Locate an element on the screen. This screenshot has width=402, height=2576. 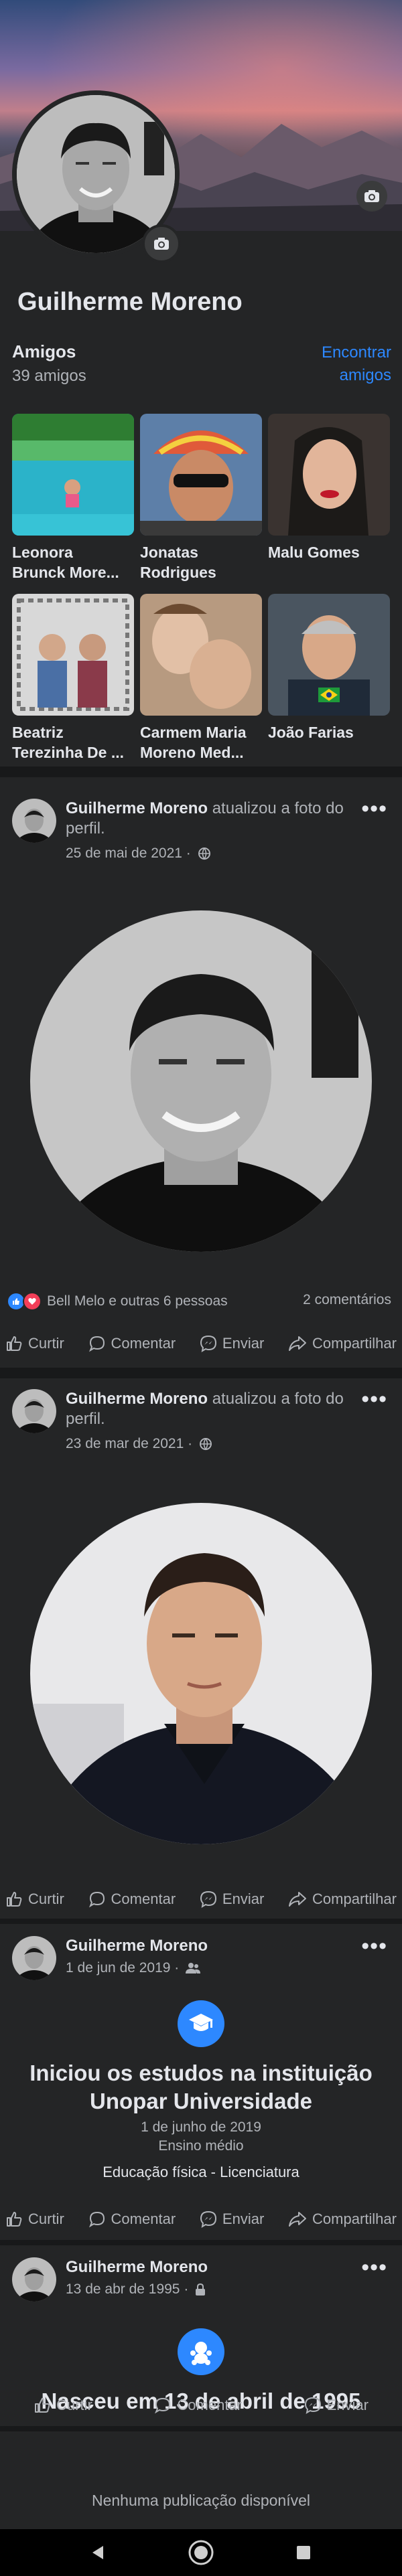
post-date-line: 23 de mar de 2021 · is located at coordinates (139, 1444).